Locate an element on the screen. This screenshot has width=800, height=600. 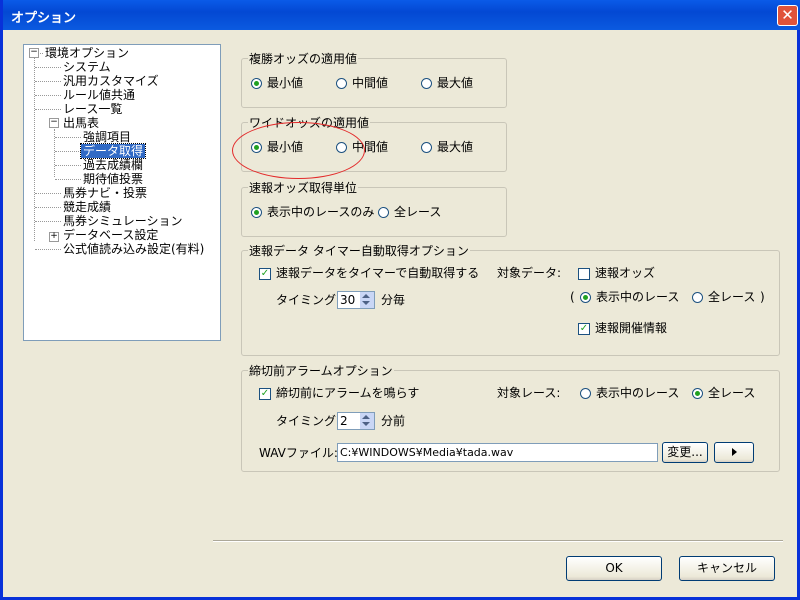
alarm-timing-label: タイミング: is located at coordinates (308, 421).